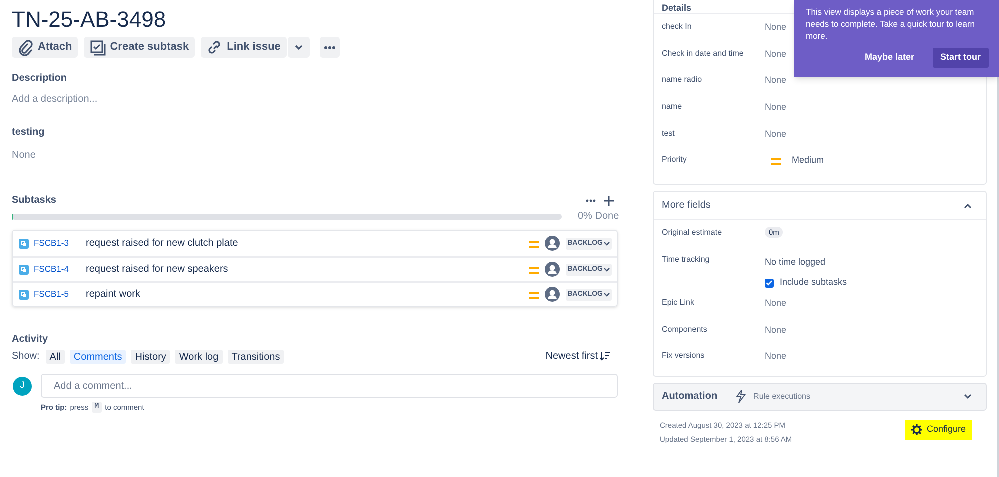 The width and height of the screenshot is (999, 477). Describe the element at coordinates (60, 243) in the screenshot. I see `issue-link: FSCB1-3` at that location.